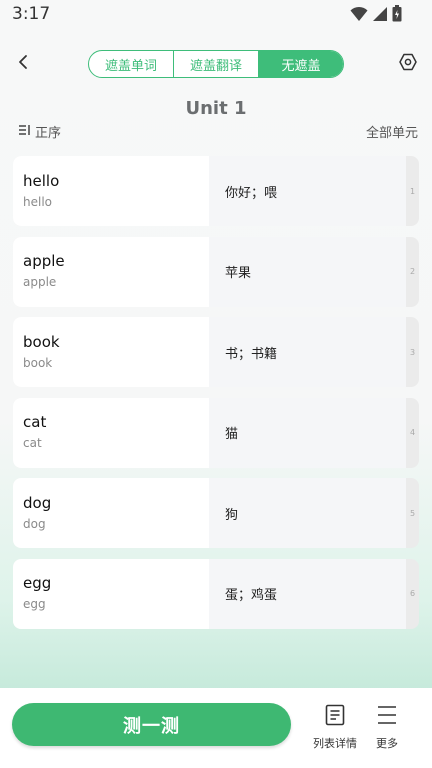 This screenshot has height=768, width=432. Describe the element at coordinates (392, 131) in the screenshot. I see `all-units-button: 全部单元` at that location.